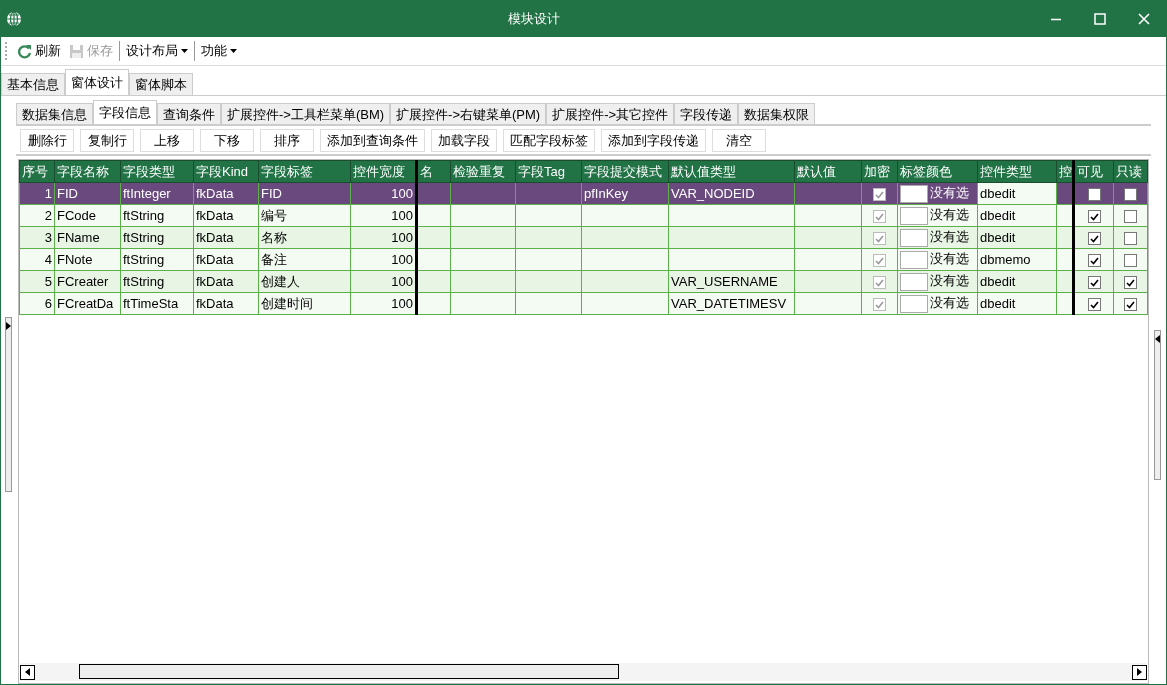 The height and width of the screenshot is (685, 1167). I want to click on action-button: 加载字段, so click(464, 140).